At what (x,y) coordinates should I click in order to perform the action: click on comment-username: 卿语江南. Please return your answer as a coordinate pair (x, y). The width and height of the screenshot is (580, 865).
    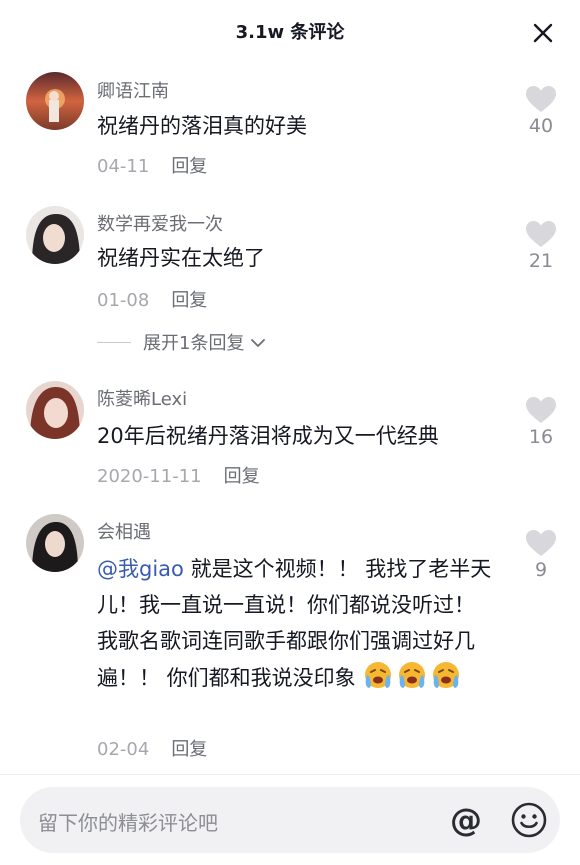
    Looking at the image, I should click on (133, 90).